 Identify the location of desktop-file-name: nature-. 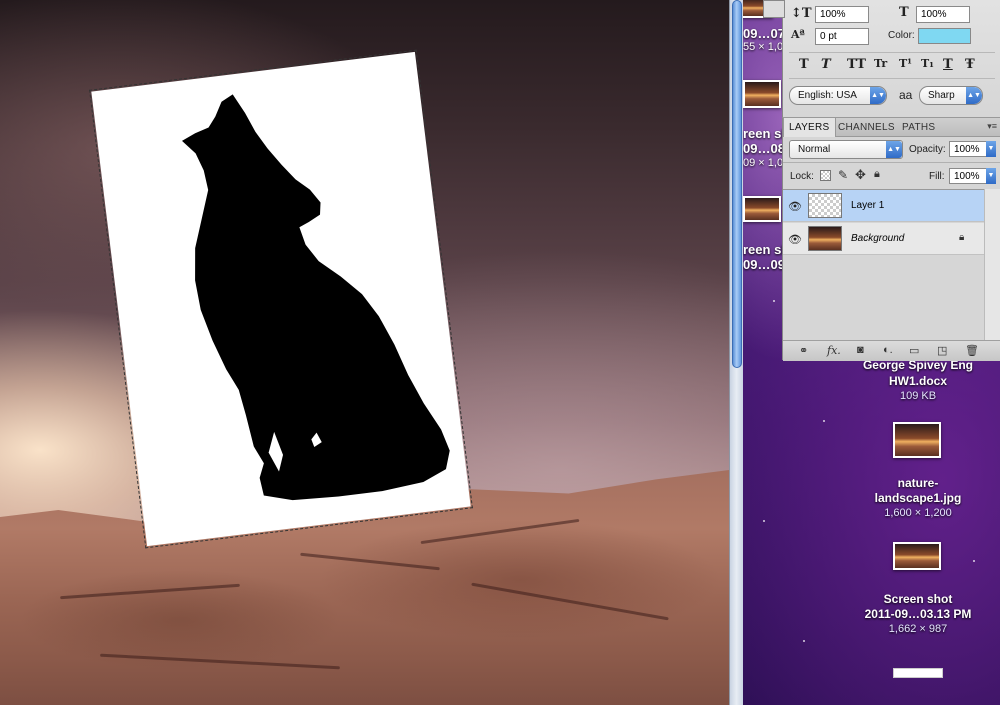
(918, 483).